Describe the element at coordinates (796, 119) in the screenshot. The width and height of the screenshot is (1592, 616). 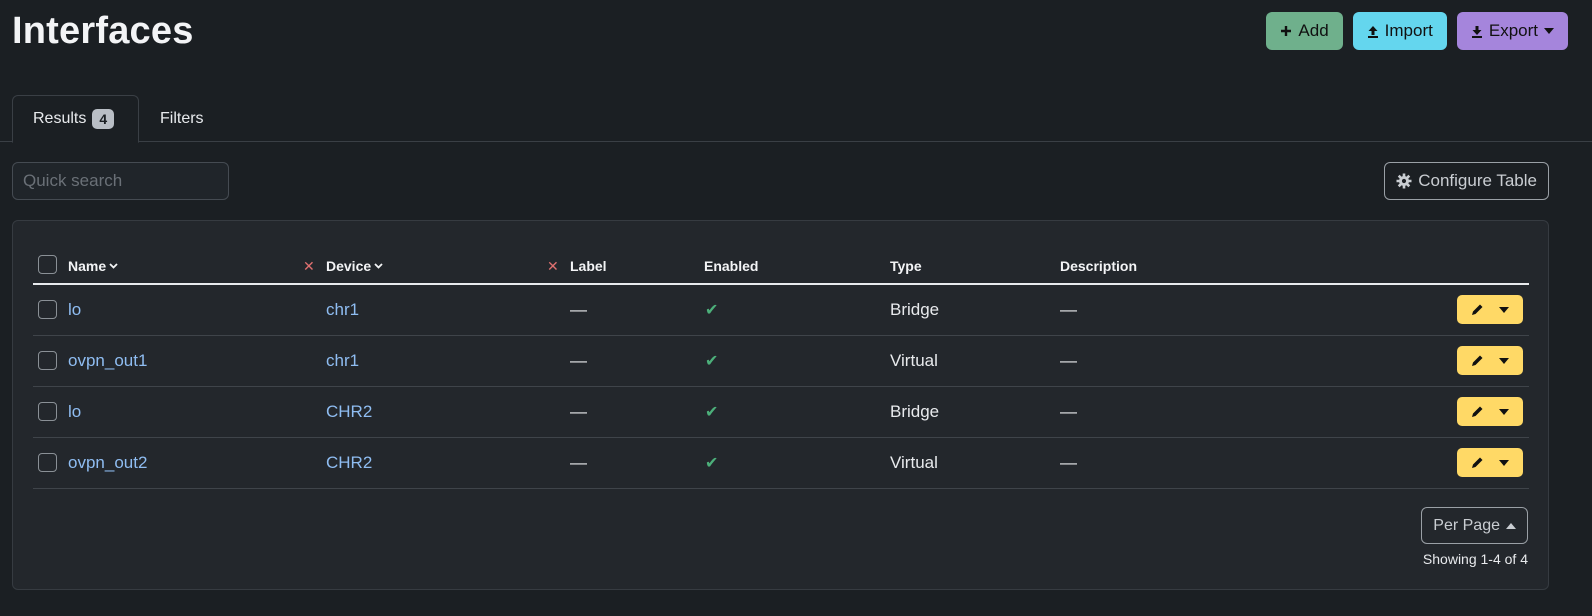
I see `tab-bar: Results 4 Filters` at that location.